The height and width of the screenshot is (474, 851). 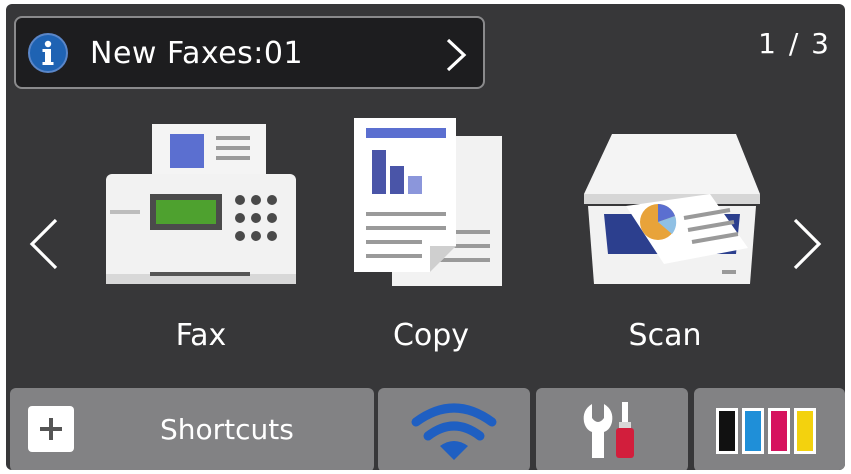 What do you see at coordinates (805, 431) in the screenshot?
I see `ink-yellow` at bounding box center [805, 431].